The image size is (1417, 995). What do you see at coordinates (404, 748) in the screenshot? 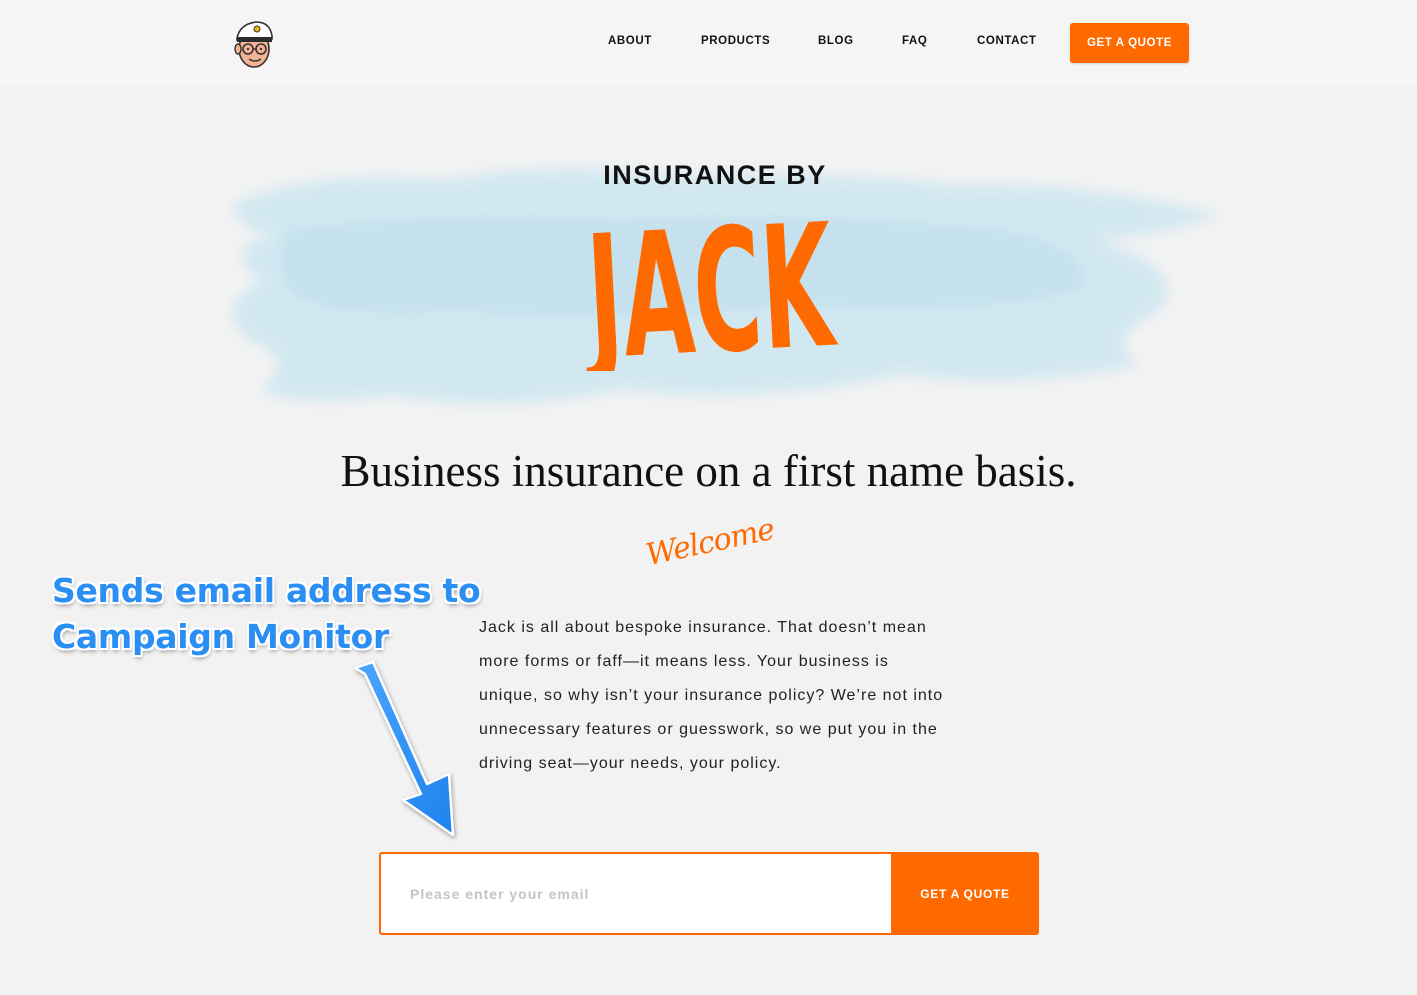
I see `annotation-arrow-icon` at bounding box center [404, 748].